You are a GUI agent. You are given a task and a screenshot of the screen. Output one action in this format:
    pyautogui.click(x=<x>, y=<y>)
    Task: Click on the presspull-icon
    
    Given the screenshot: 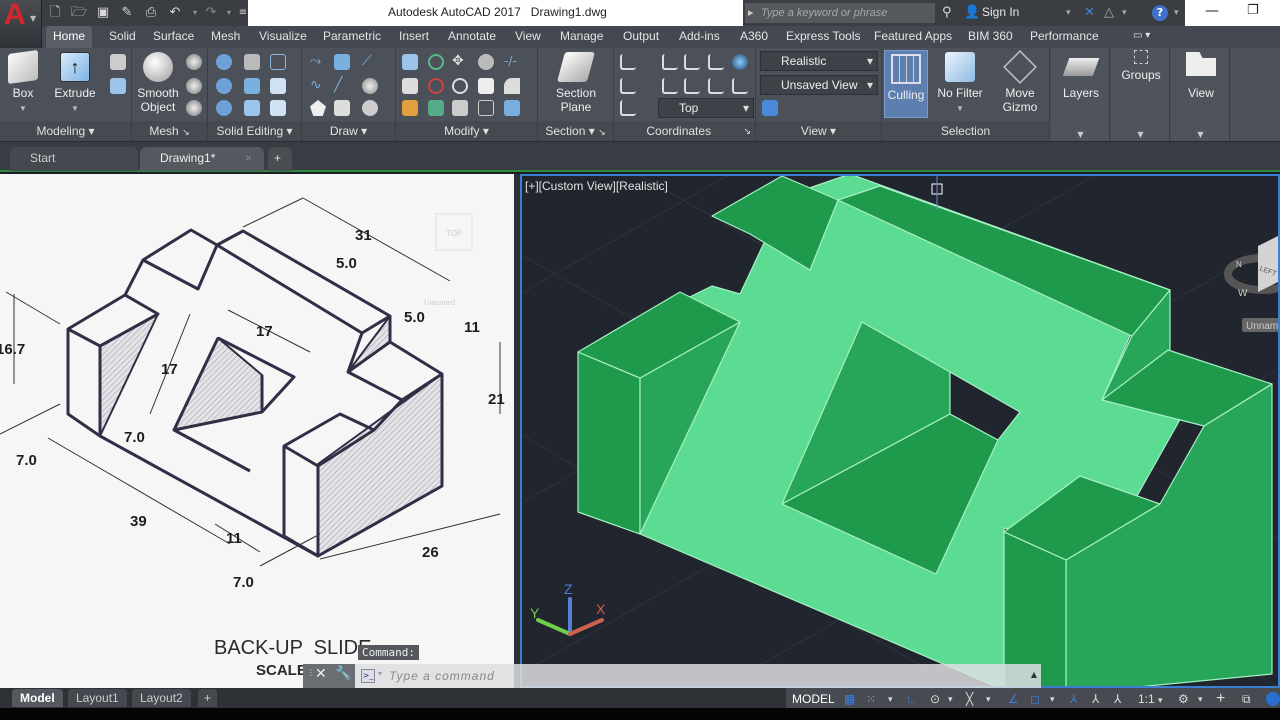 What is the action you would take?
    pyautogui.click(x=118, y=86)
    